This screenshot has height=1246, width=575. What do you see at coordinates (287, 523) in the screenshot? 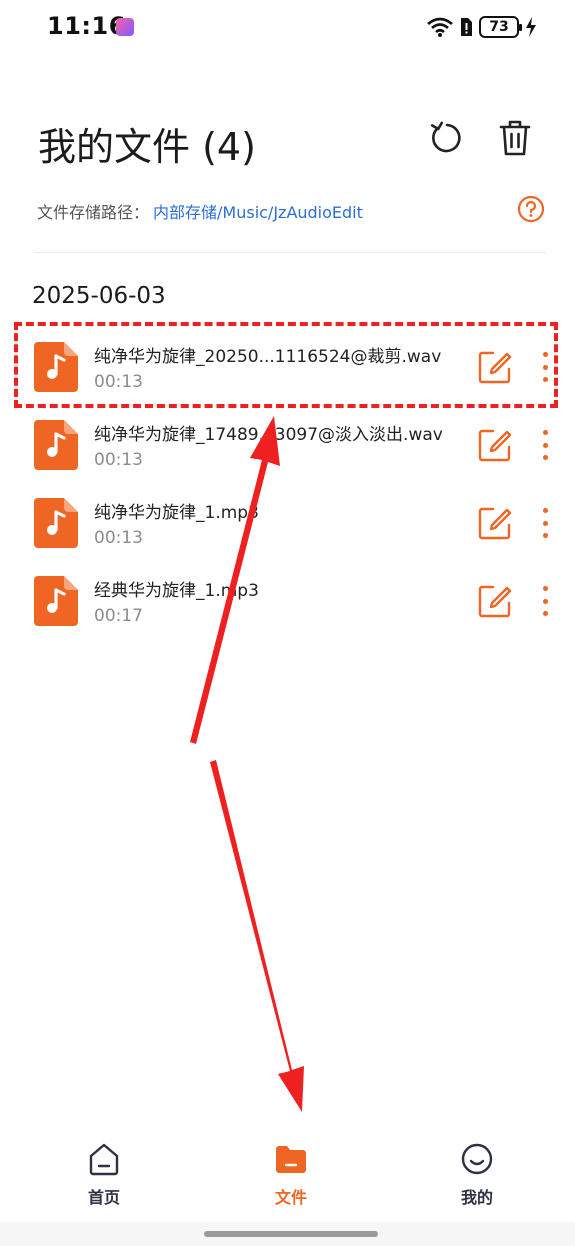
I see `file-item: 纯净华为旋律_1.mp3 00:13` at bounding box center [287, 523].